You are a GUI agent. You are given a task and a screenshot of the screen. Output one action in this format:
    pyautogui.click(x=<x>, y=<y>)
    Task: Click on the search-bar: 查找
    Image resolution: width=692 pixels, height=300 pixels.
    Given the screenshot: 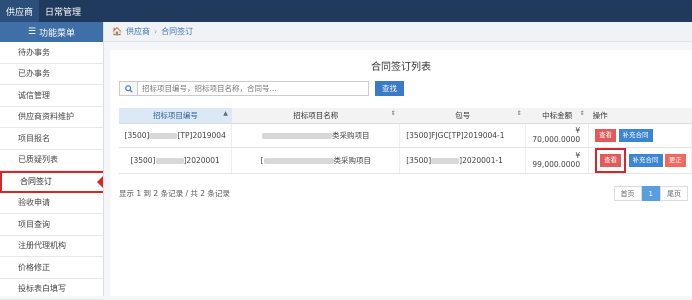 What is the action you would take?
    pyautogui.click(x=261, y=88)
    